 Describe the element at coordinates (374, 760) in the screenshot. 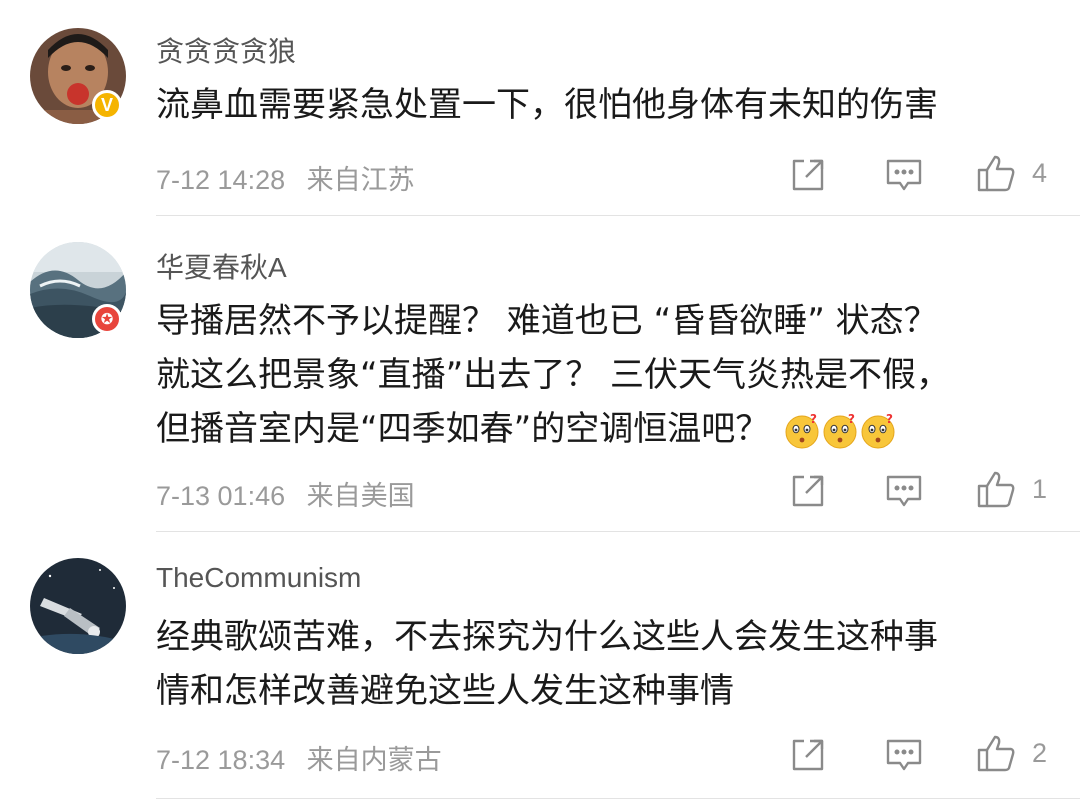

I see `location: 来自内蒙古` at that location.